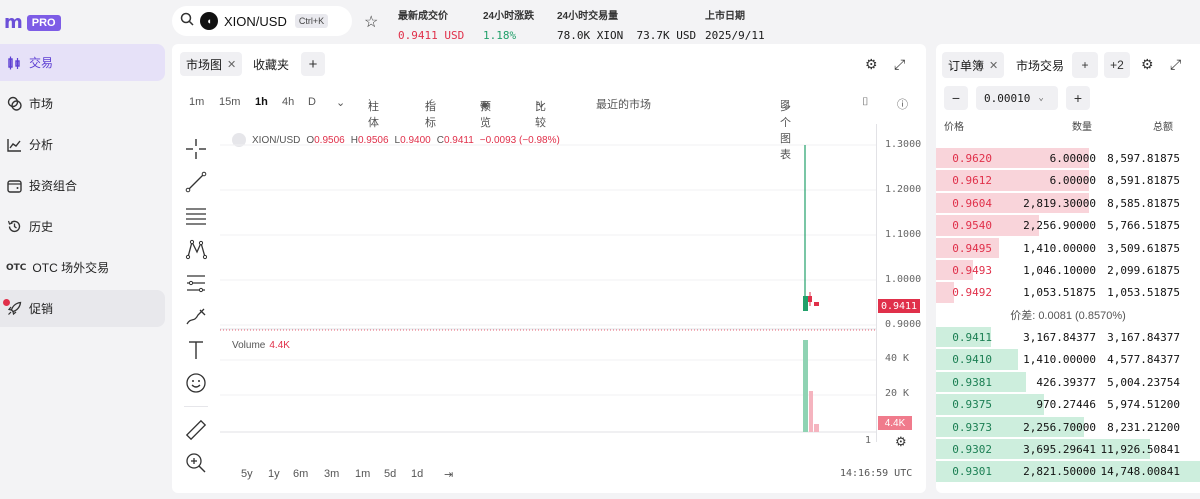 This screenshot has height=499, width=1200. What do you see at coordinates (371, 22) in the screenshot?
I see `favorite-star-icon: ☆` at bounding box center [371, 22].